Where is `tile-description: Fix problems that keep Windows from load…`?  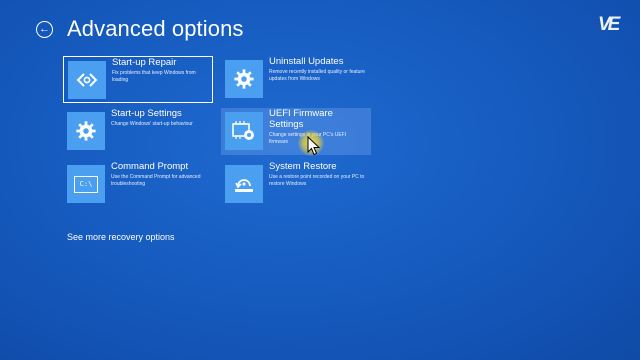 tile-description: Fix problems that keep Windows from load… is located at coordinates (154, 76).